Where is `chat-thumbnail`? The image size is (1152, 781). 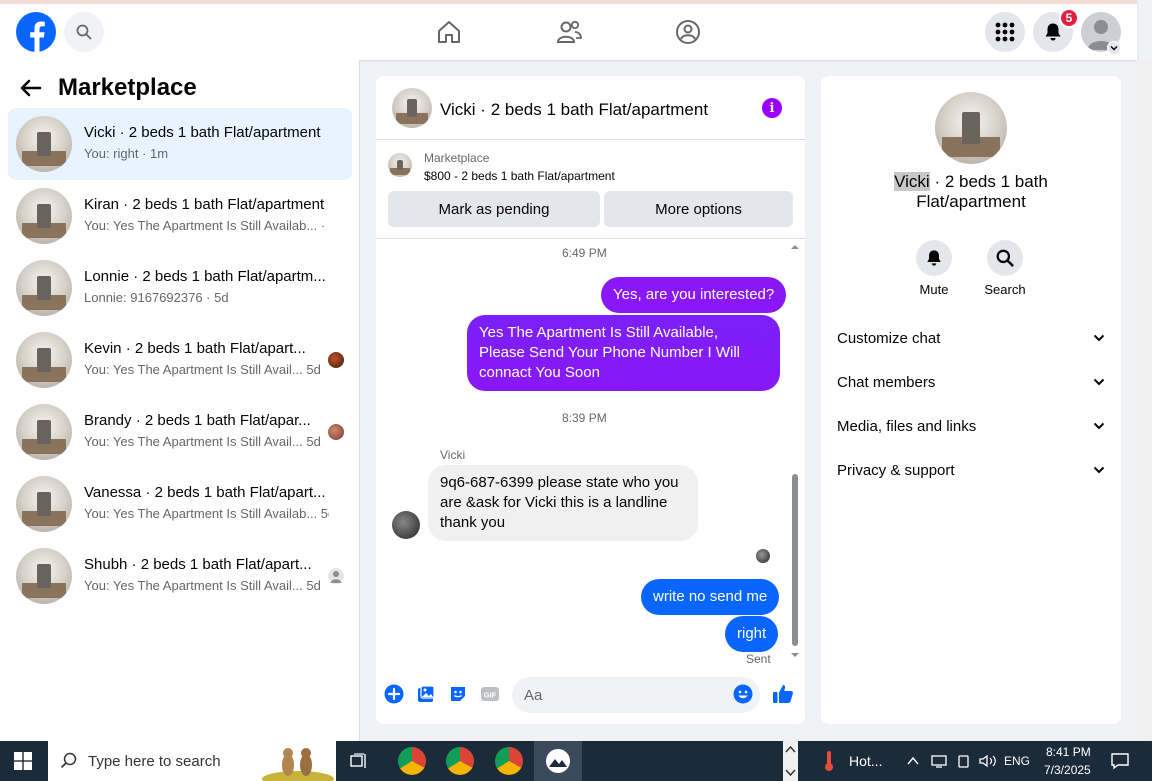 chat-thumbnail is located at coordinates (412, 108).